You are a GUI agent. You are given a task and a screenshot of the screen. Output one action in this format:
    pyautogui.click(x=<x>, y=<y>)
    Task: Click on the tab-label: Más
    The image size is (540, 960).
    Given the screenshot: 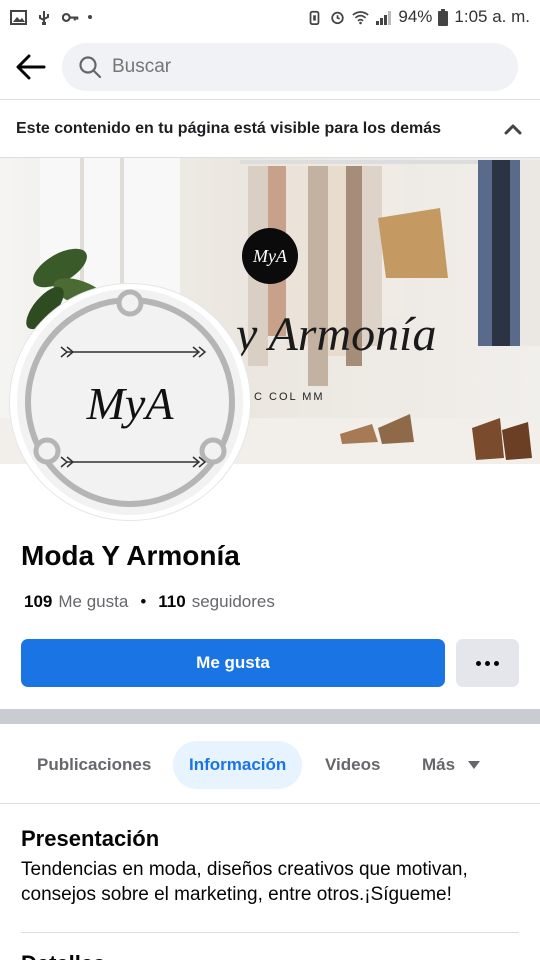 What is the action you would take?
    pyautogui.click(x=439, y=764)
    